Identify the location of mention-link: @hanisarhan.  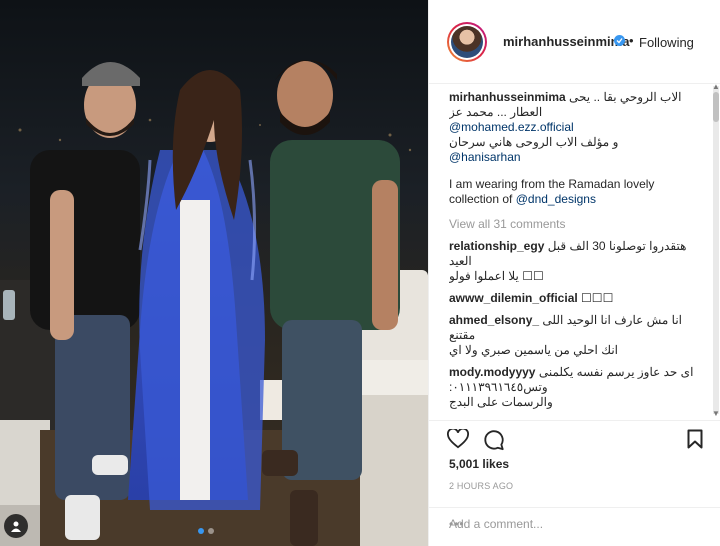
(579, 157).